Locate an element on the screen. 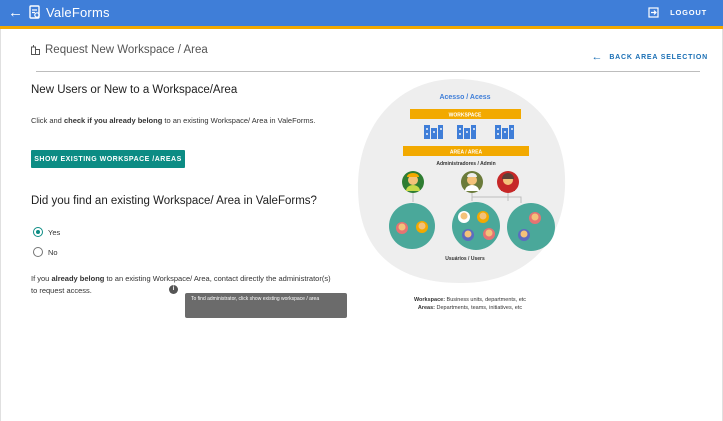 This screenshot has width=723, height=421. logout-button: LOGOUT is located at coordinates (677, 12).